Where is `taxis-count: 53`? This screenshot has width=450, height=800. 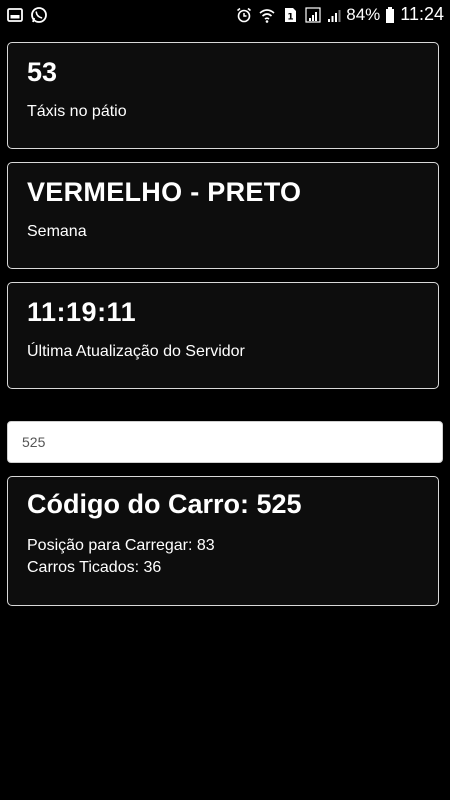 taxis-count: 53 is located at coordinates (42, 72).